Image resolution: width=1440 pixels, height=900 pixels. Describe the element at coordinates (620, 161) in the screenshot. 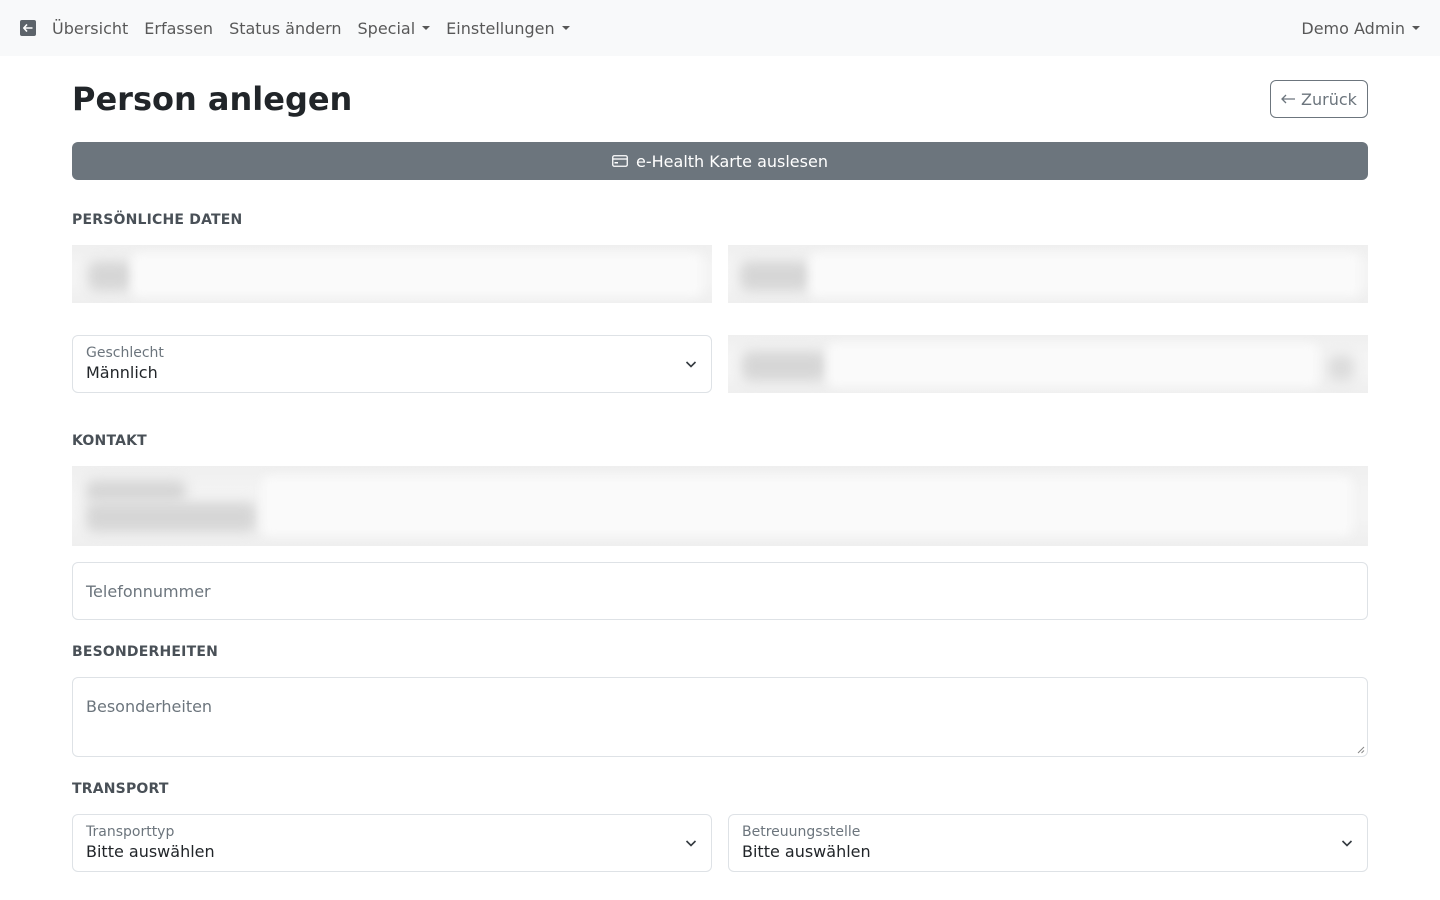

I see `credit-card-icon` at that location.